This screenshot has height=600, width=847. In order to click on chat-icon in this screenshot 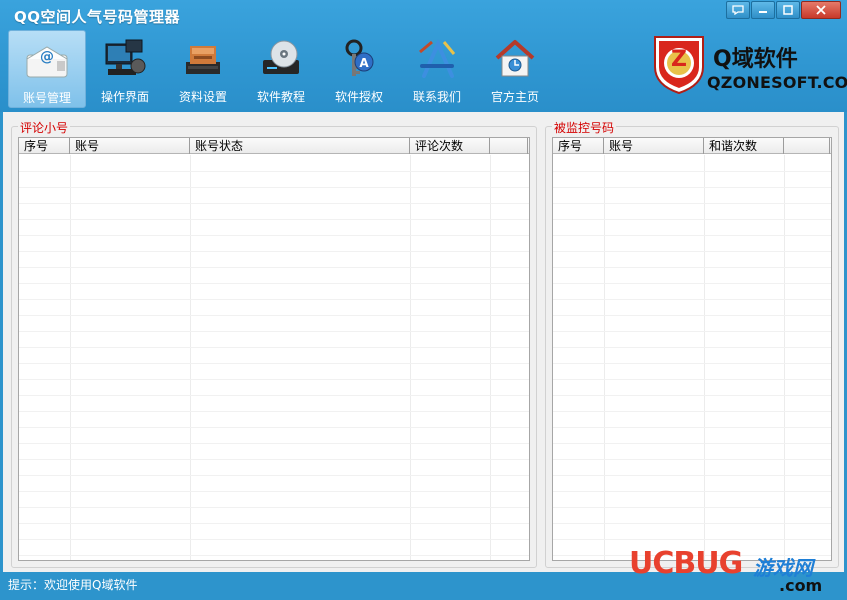, I will do `click(738, 10)`.